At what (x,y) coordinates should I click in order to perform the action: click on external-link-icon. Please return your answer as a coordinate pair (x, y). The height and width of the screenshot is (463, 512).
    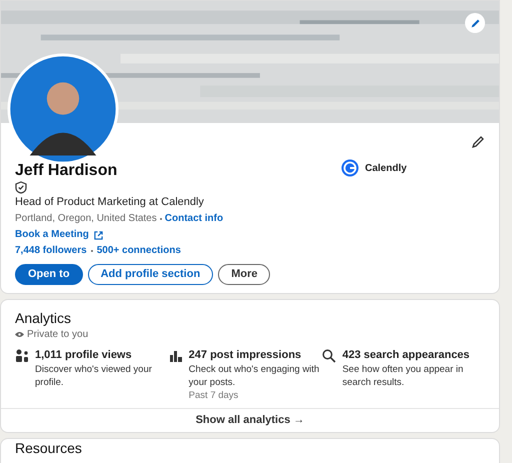
    Looking at the image, I should click on (98, 235).